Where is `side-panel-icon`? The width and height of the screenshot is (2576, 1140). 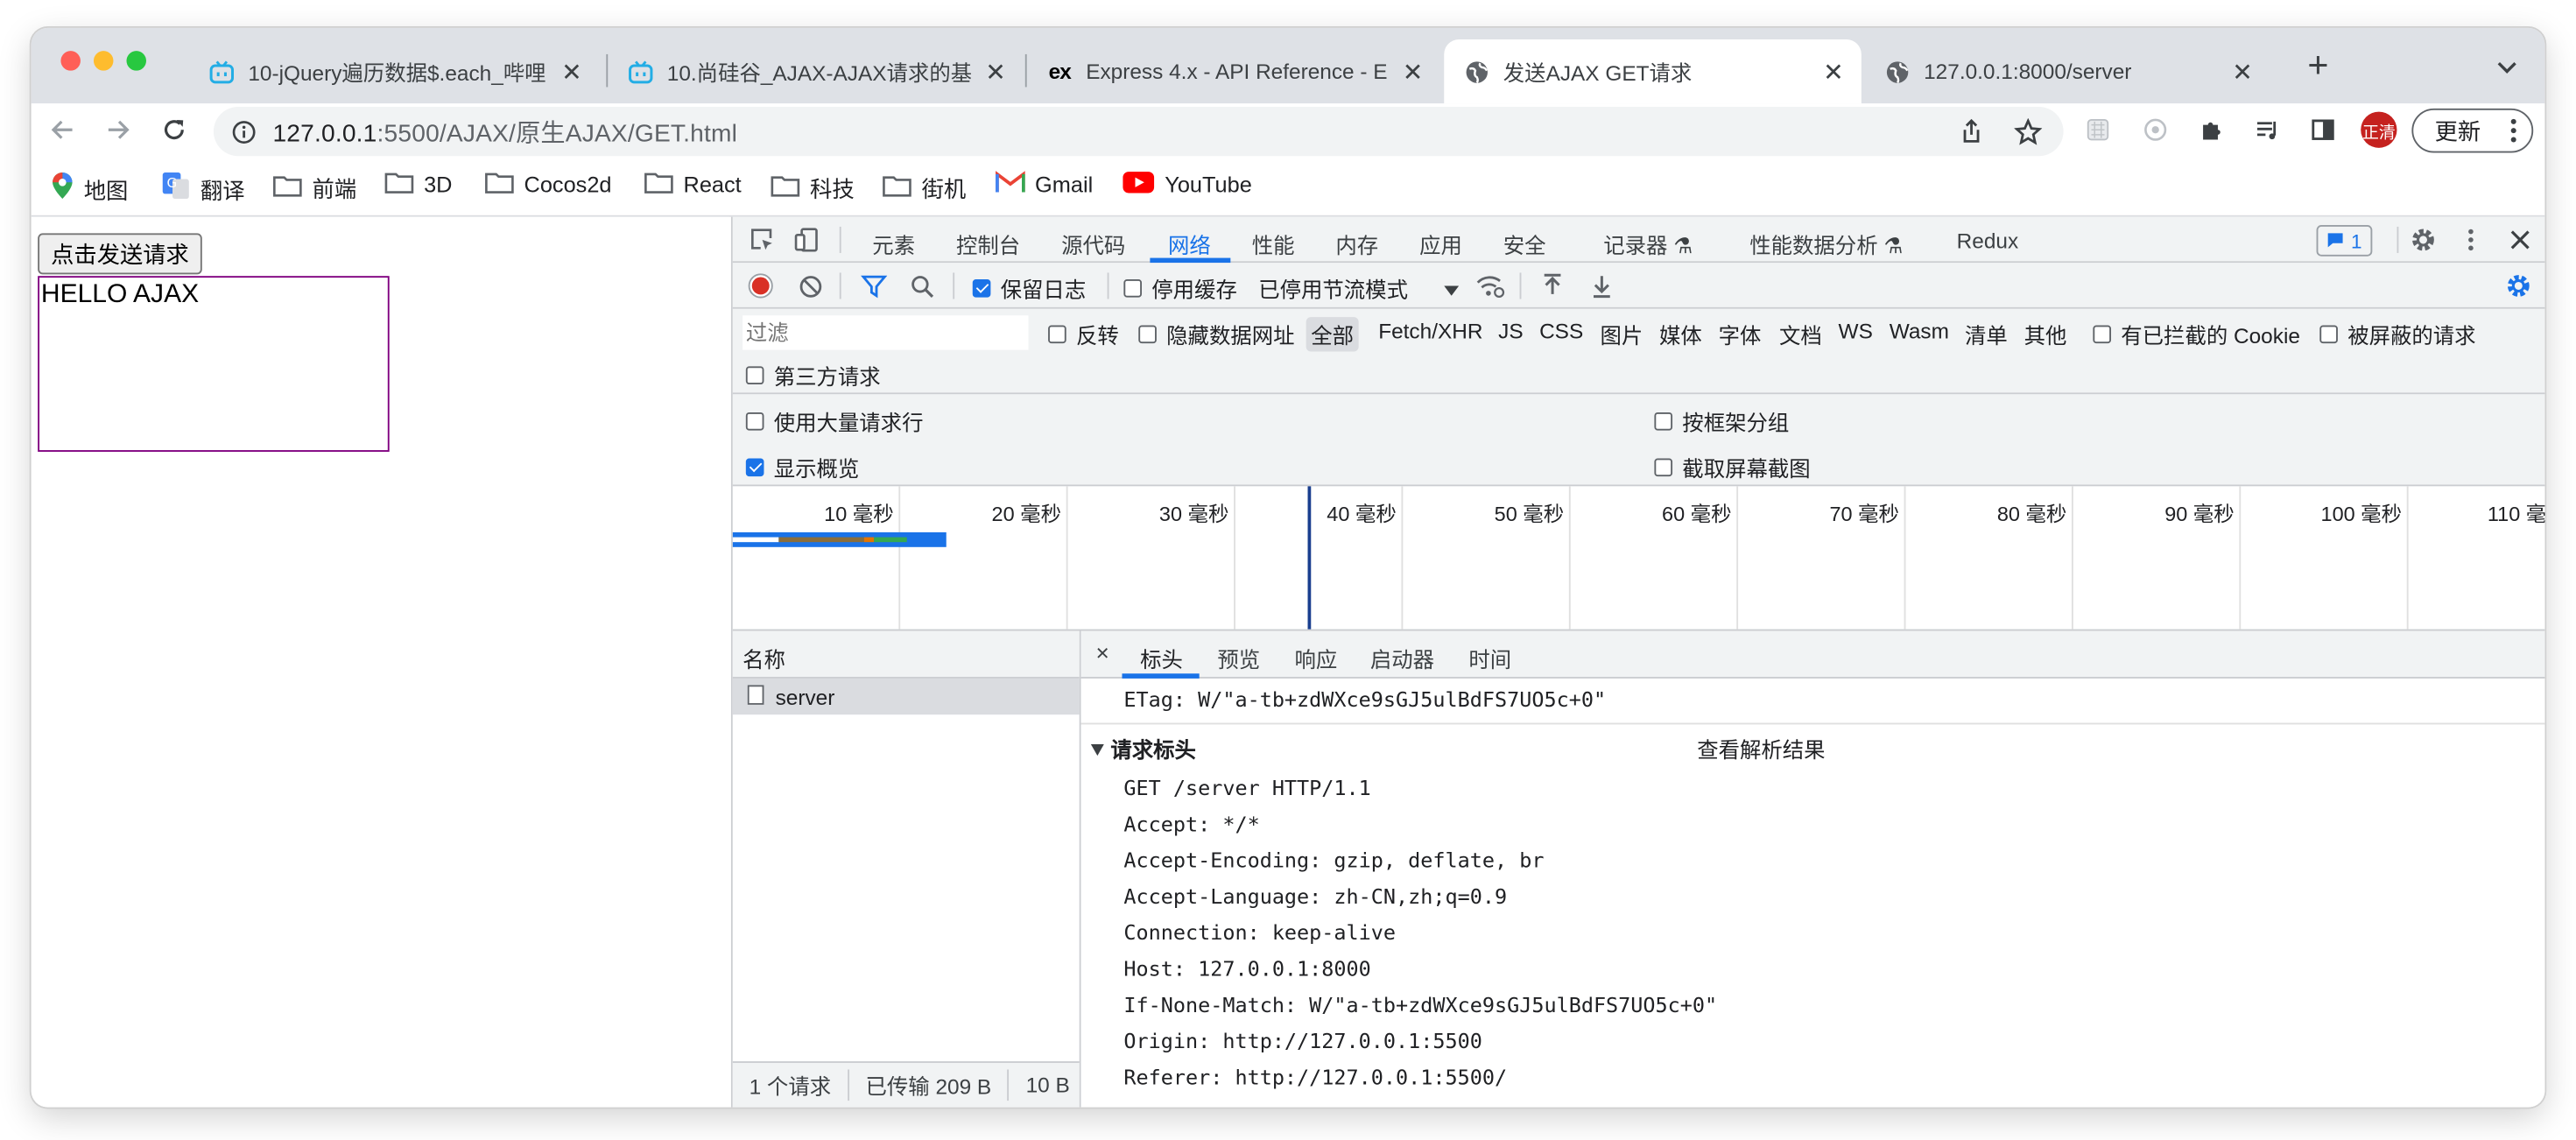 side-panel-icon is located at coordinates (2323, 129).